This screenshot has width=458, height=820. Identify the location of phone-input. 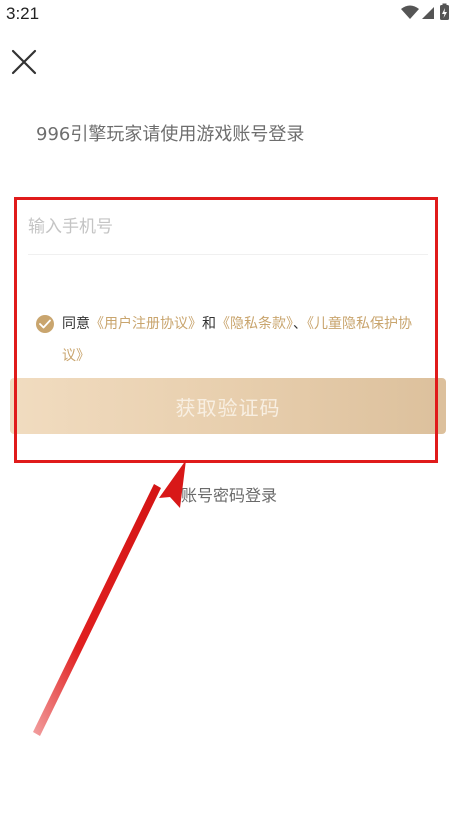
(228, 227).